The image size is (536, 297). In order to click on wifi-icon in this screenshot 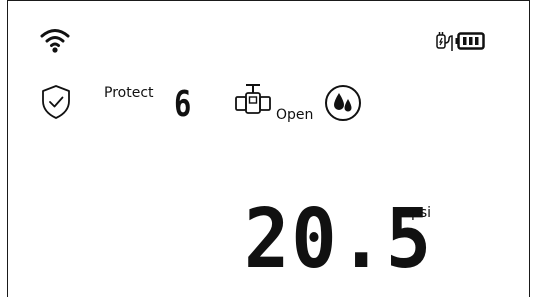, I will do `click(55, 40)`.